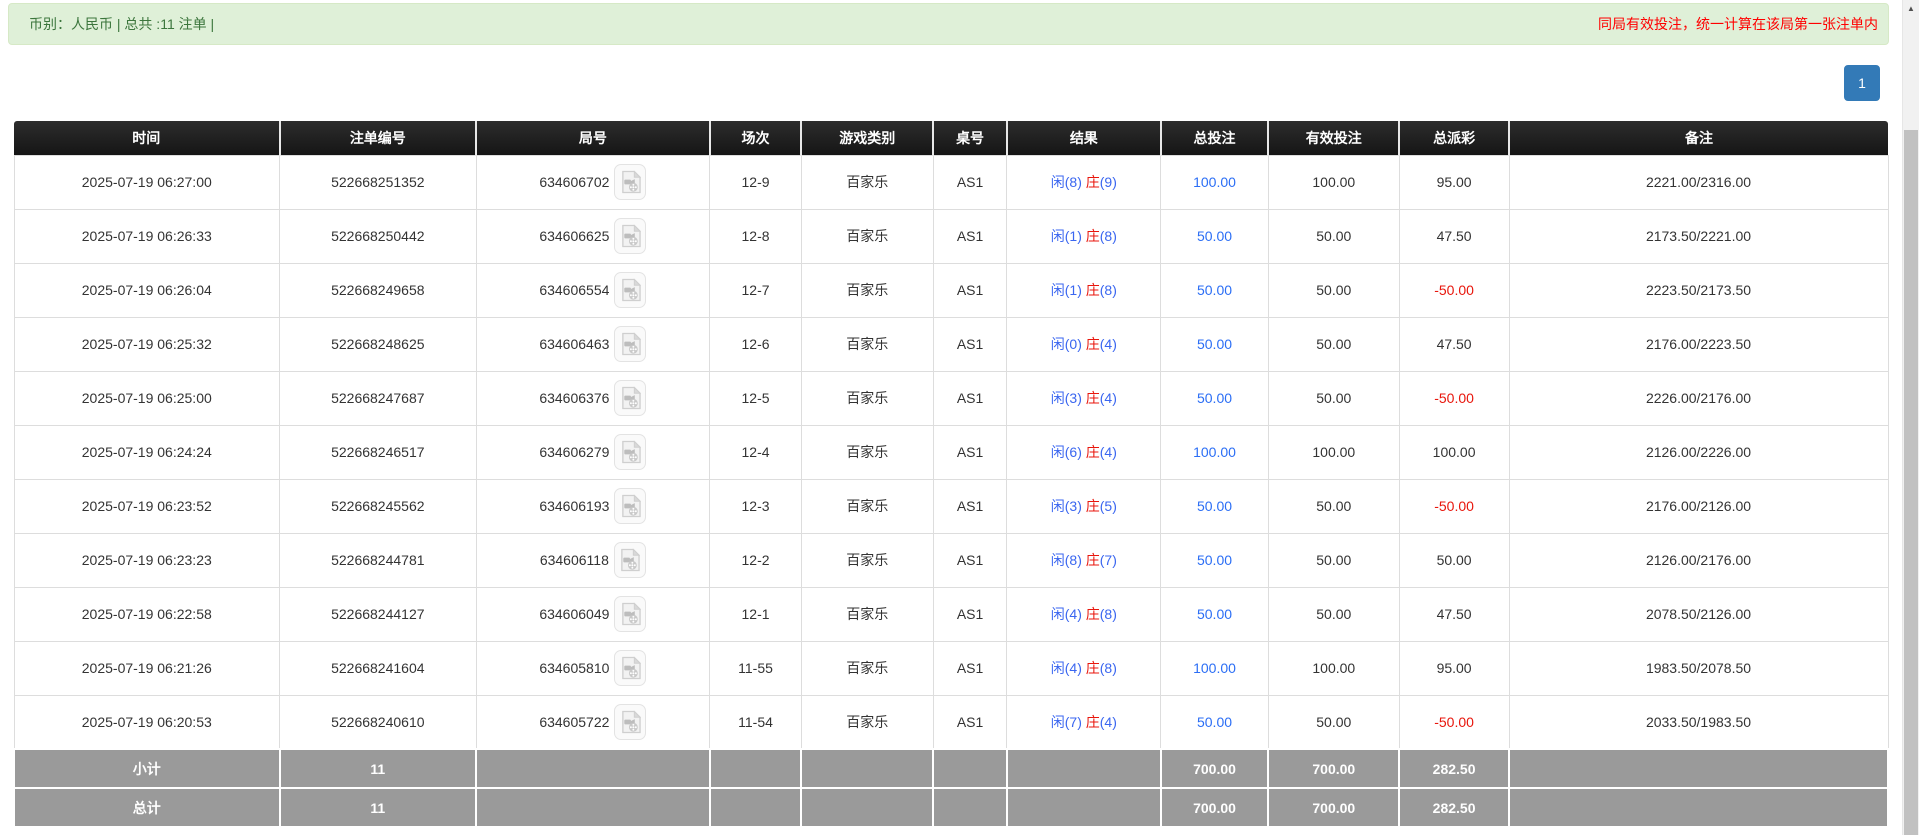 This screenshot has height=835, width=1919. What do you see at coordinates (1698, 452) in the screenshot?
I see `cell-remark: 2126.00/2226.00` at bounding box center [1698, 452].